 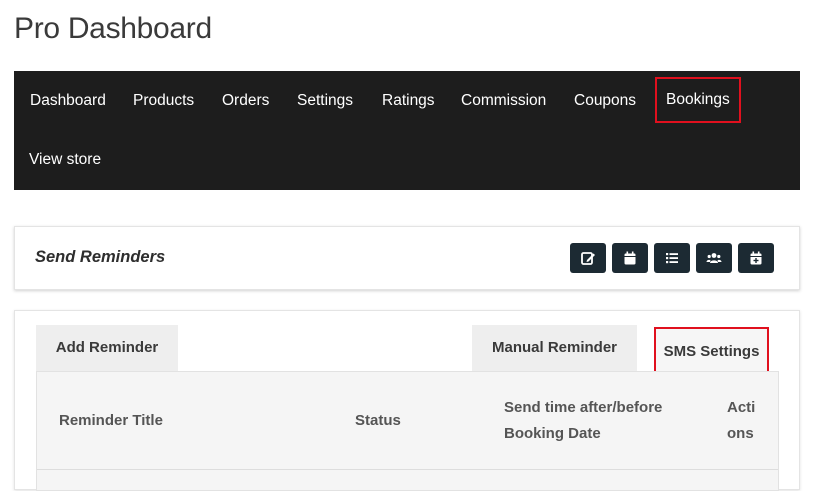 I want to click on list-button, so click(x=672, y=258).